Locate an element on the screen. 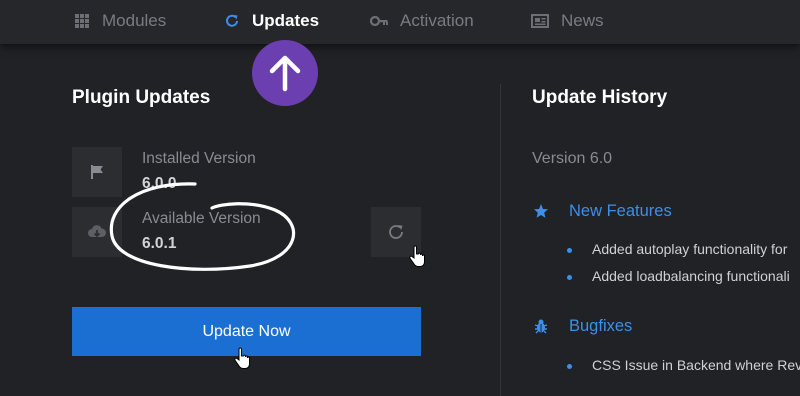 Image resolution: width=800 pixels, height=396 pixels. bugfix-item: CSS Issue in Backend where Rev is located at coordinates (696, 365).